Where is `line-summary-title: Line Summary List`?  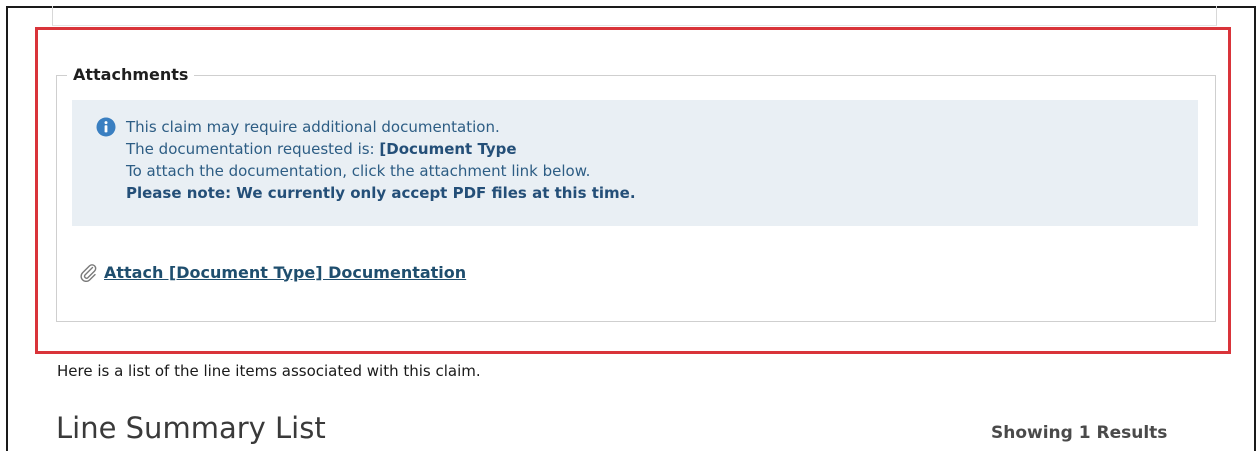
line-summary-title: Line Summary List is located at coordinates (191, 428).